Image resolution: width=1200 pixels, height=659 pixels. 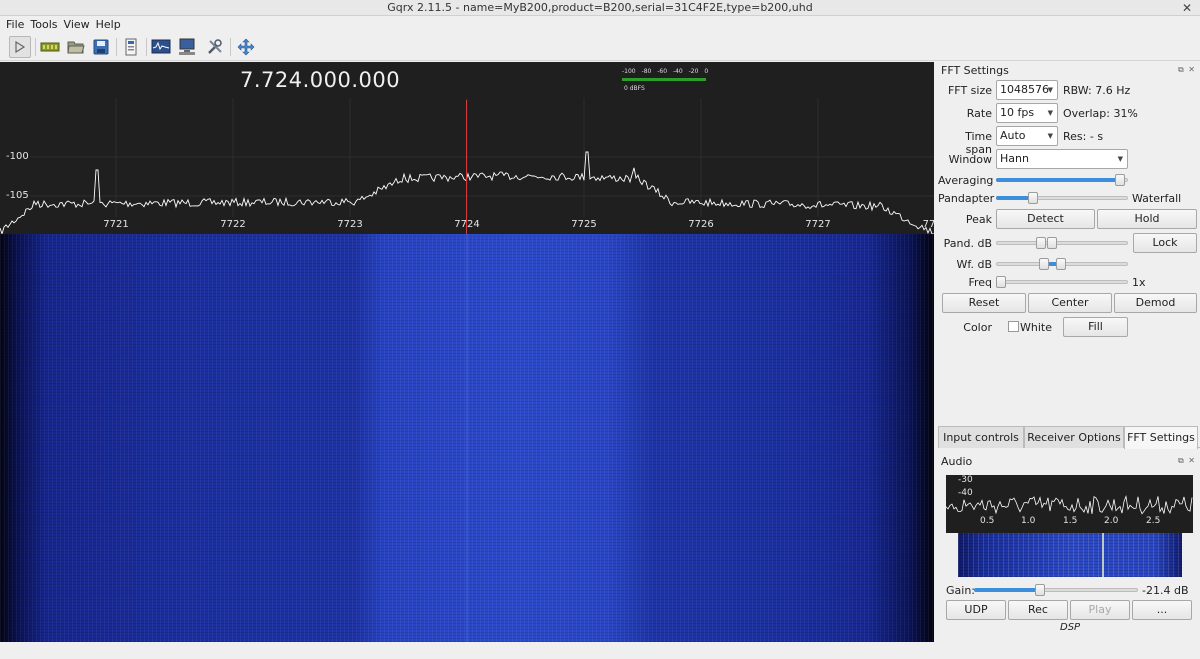 I want to click on window-value: Hann, so click(x=1014, y=158).